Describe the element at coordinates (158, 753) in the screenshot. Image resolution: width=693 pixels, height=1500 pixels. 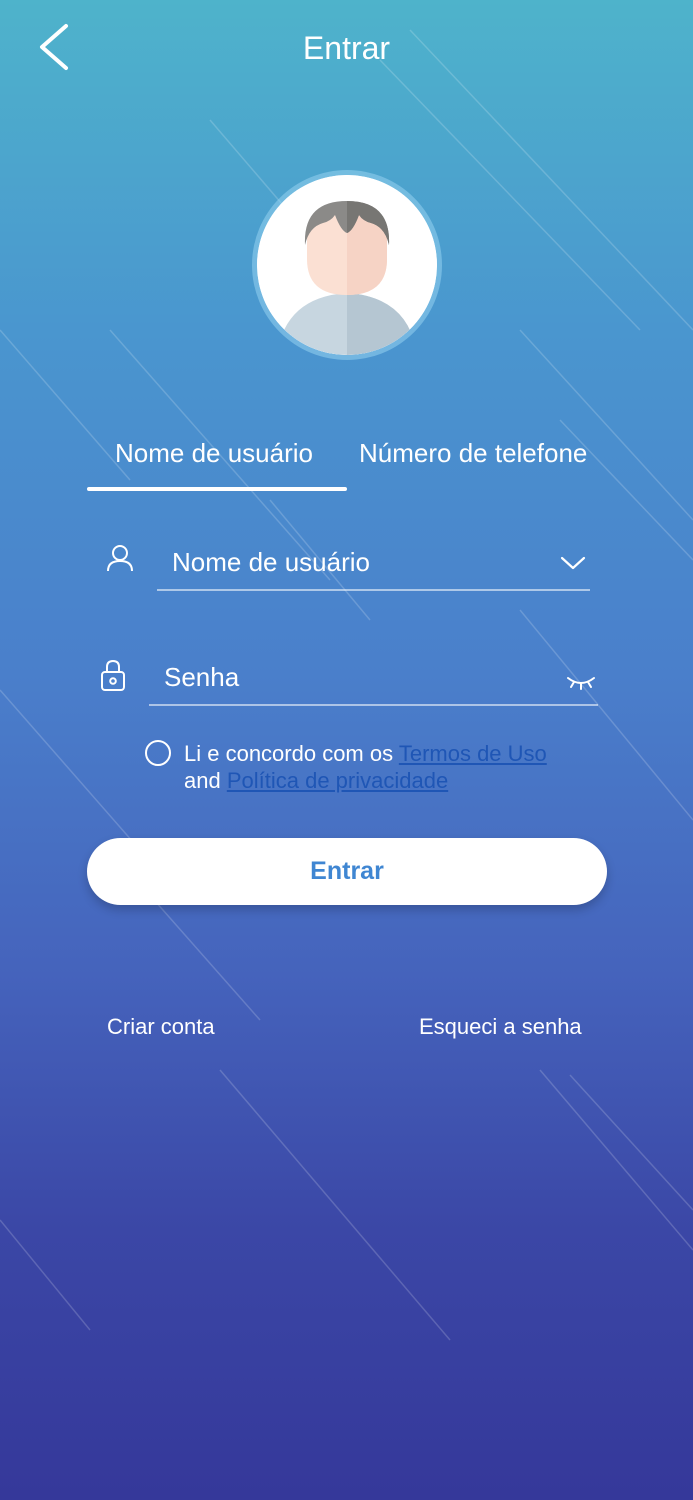
I see `agree-checkbox` at that location.